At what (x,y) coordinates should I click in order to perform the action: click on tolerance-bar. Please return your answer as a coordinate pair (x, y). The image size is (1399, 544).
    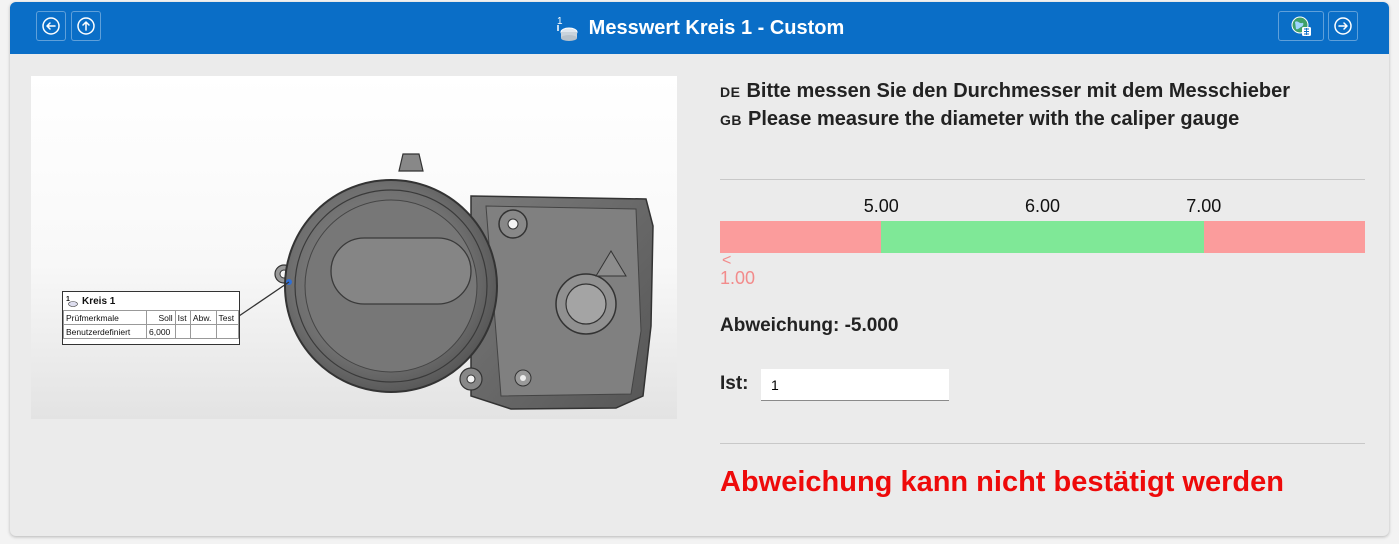
    Looking at the image, I should click on (1042, 237).